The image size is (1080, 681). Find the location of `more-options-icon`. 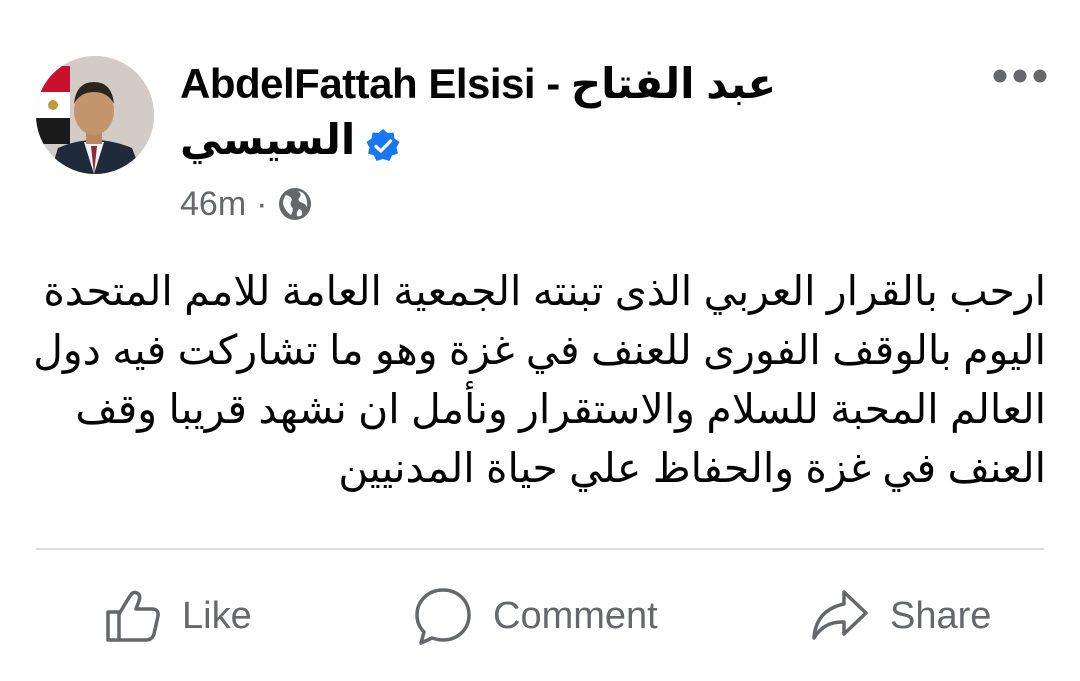

more-options-icon is located at coordinates (1020, 76).